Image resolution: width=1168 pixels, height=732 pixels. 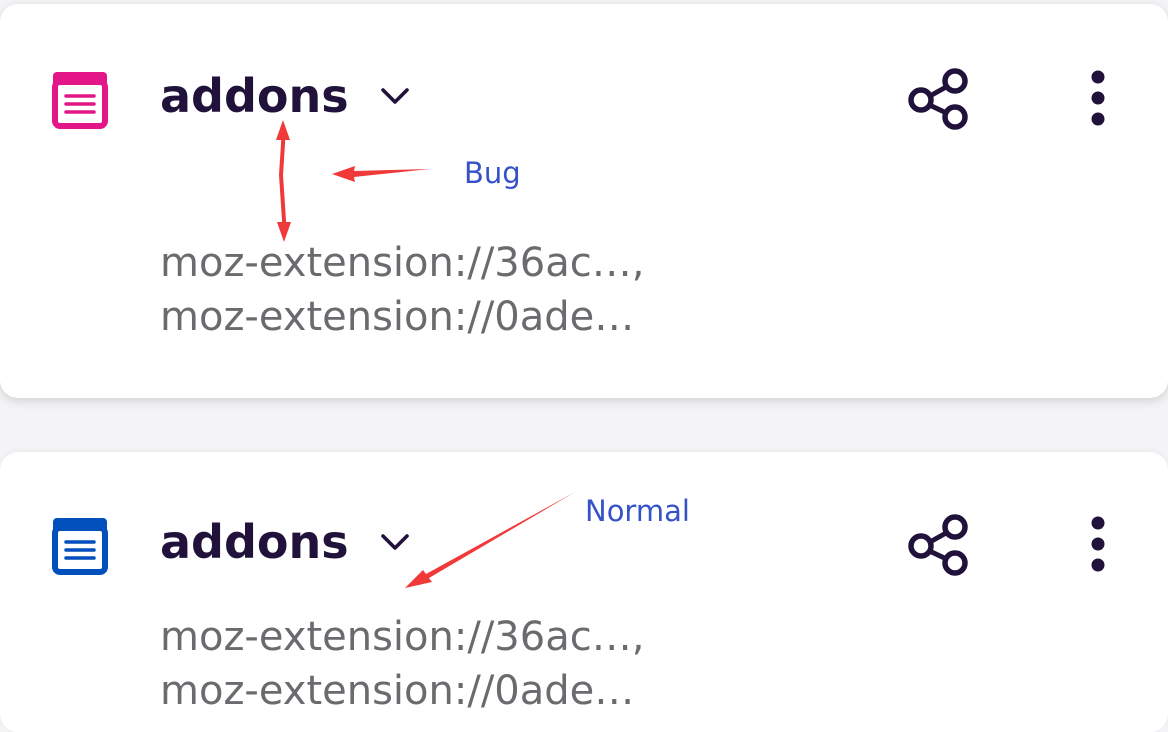 What do you see at coordinates (492, 173) in the screenshot?
I see `bug-annotation-label: Bug` at bounding box center [492, 173].